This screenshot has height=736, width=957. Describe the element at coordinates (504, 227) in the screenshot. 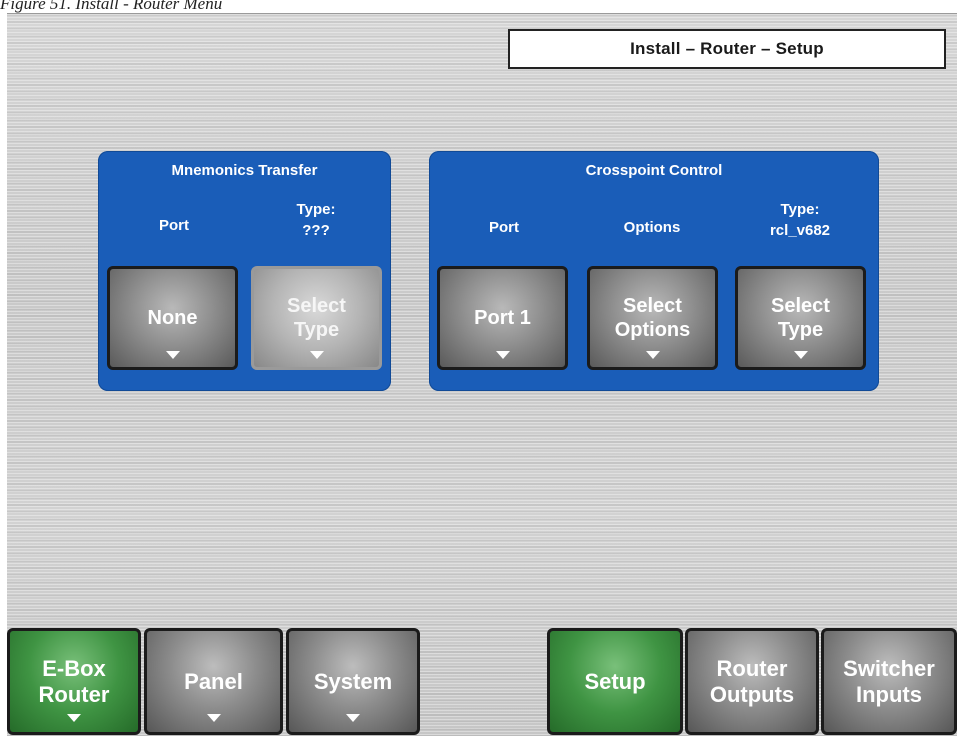

I see `crosspoint-port-label: Port` at that location.